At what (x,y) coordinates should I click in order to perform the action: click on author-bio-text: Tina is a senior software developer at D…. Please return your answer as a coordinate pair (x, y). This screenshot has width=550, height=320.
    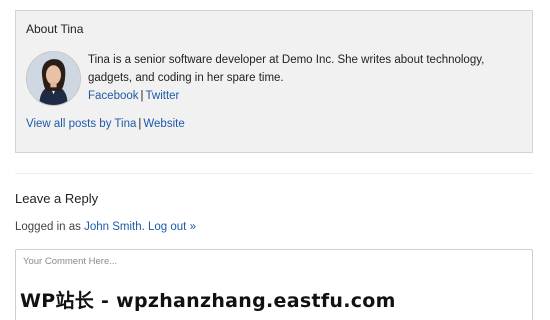
    Looking at the image, I should click on (286, 69).